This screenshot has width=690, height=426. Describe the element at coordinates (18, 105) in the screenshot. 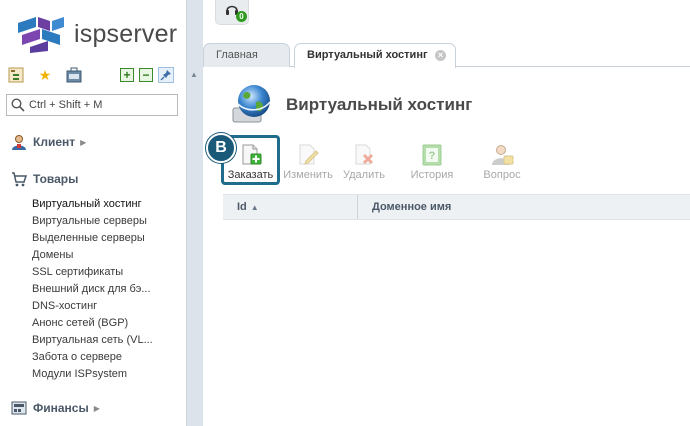

I see `search-icon` at that location.